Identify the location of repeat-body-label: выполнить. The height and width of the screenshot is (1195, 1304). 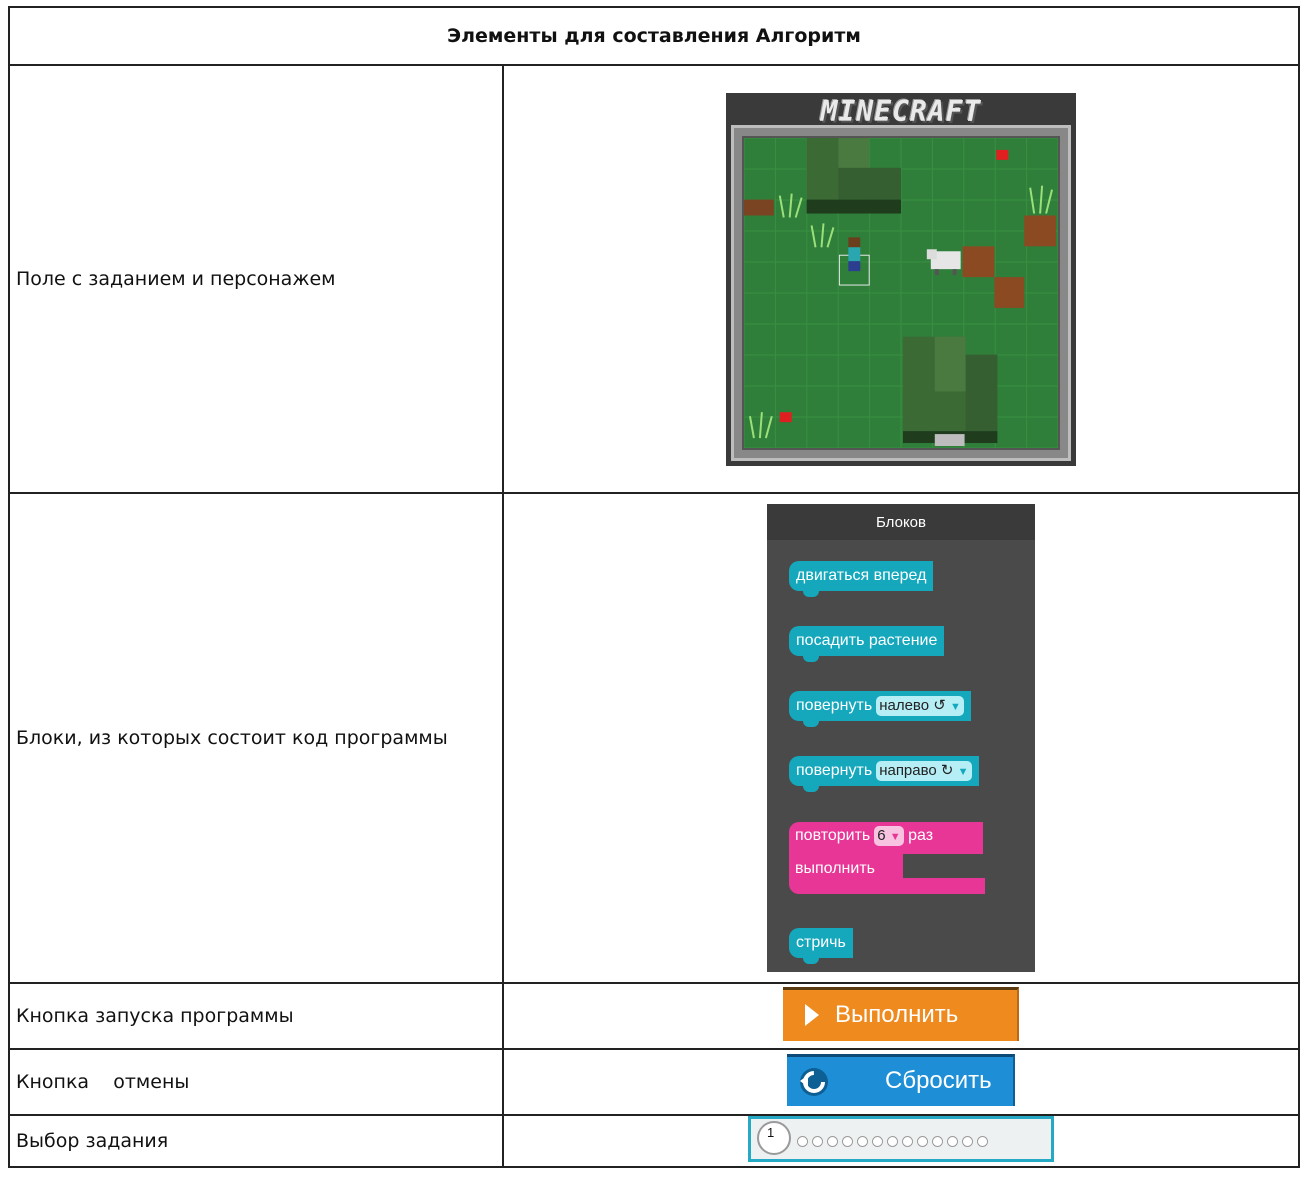
(835, 868).